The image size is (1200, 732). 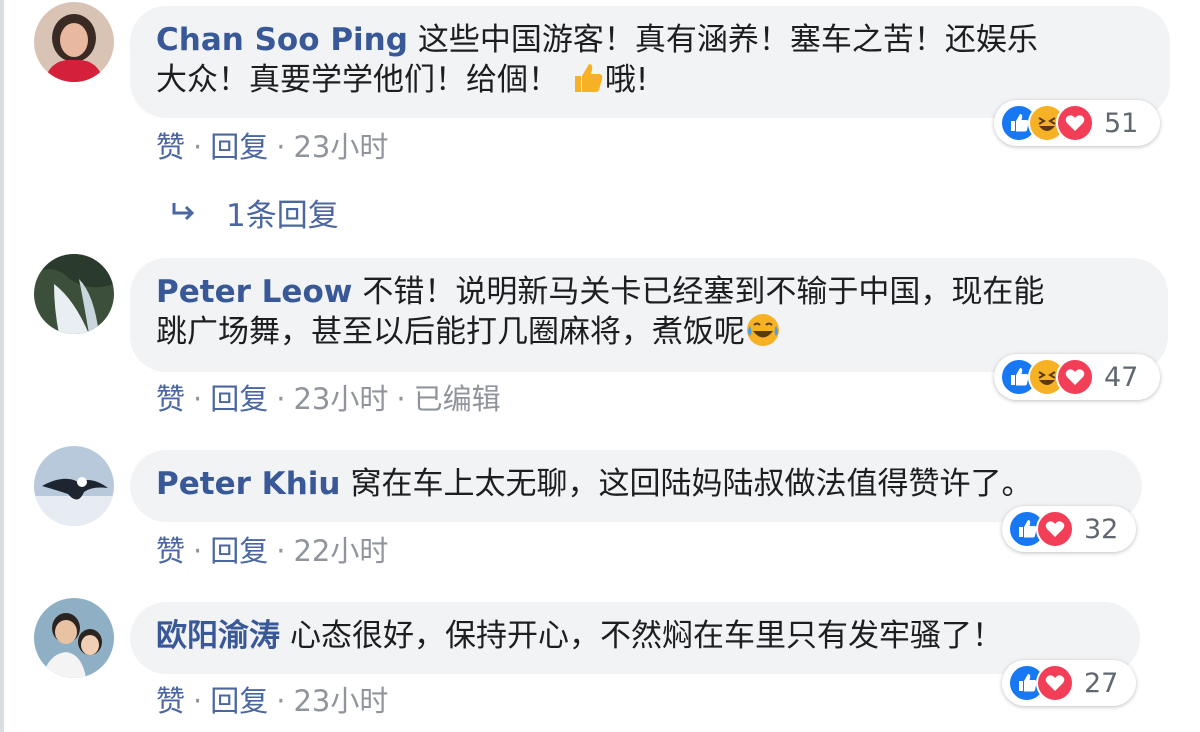 I want to click on comment-actions: 赞 · 回复 · 23小时 · 已编辑, so click(x=328, y=397).